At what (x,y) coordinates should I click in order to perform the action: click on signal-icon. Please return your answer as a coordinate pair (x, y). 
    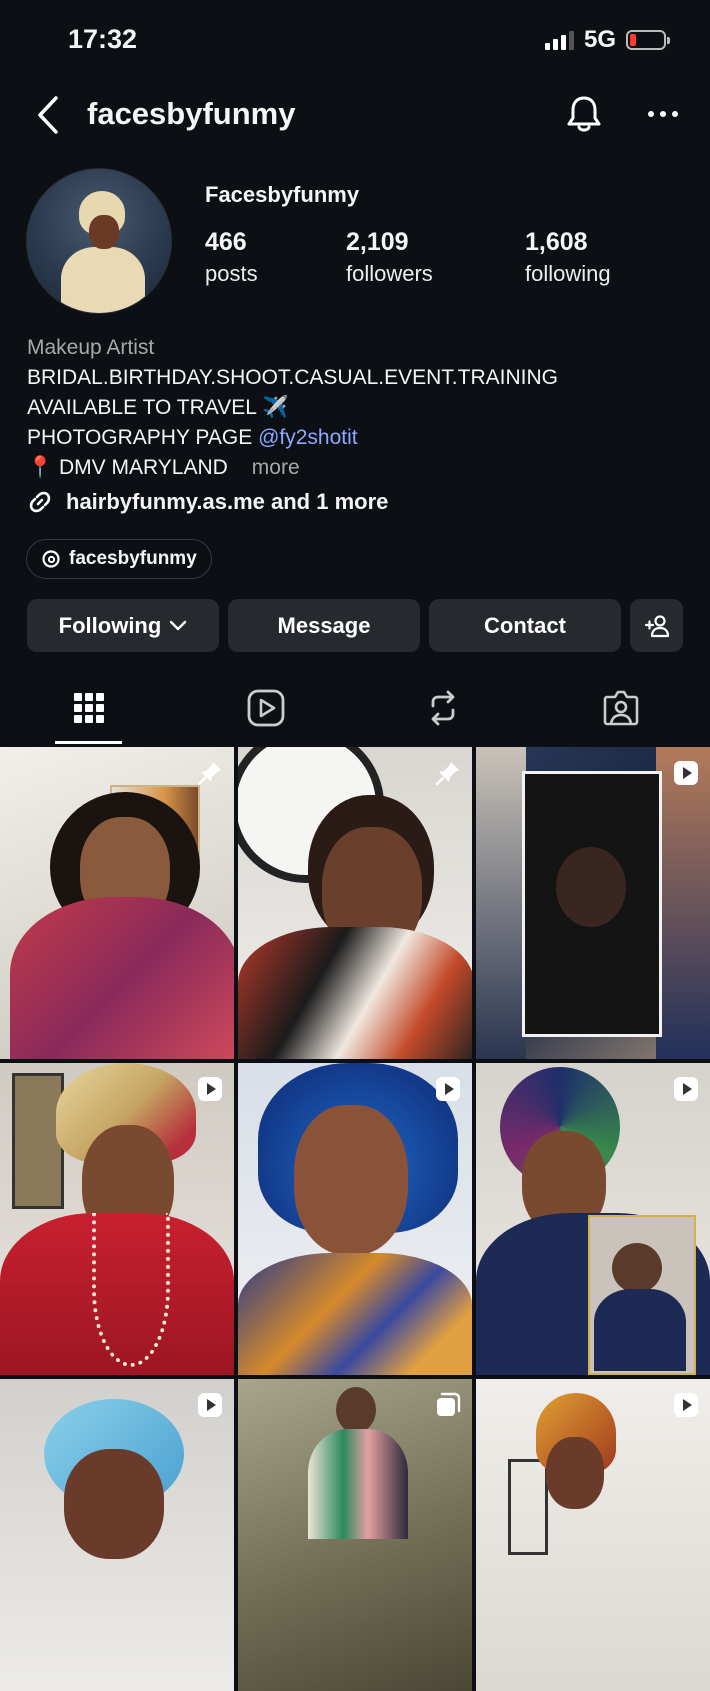
    Looking at the image, I should click on (559, 40).